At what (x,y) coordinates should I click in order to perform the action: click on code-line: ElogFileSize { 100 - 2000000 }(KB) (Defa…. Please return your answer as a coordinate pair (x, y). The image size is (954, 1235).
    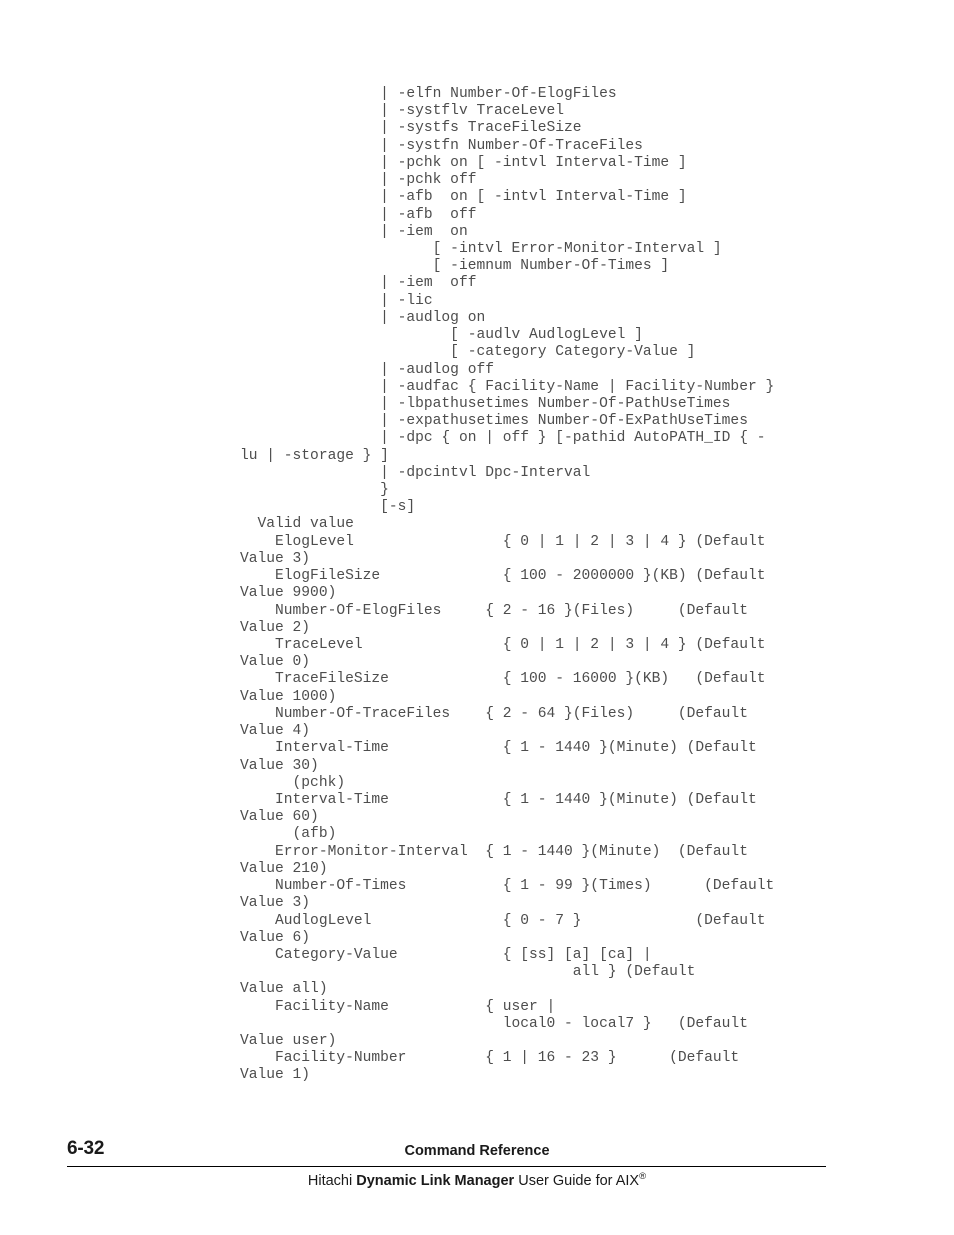
    Looking at the image, I should click on (503, 576).